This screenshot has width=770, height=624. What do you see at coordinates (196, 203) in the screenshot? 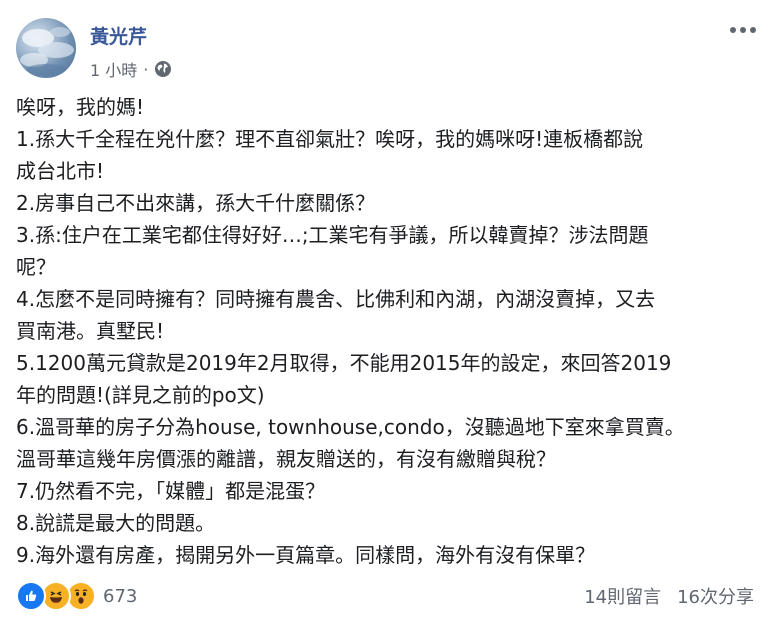
I see `post-line: 2.房事自己不出來講，孫大千什麼關係？` at bounding box center [196, 203].